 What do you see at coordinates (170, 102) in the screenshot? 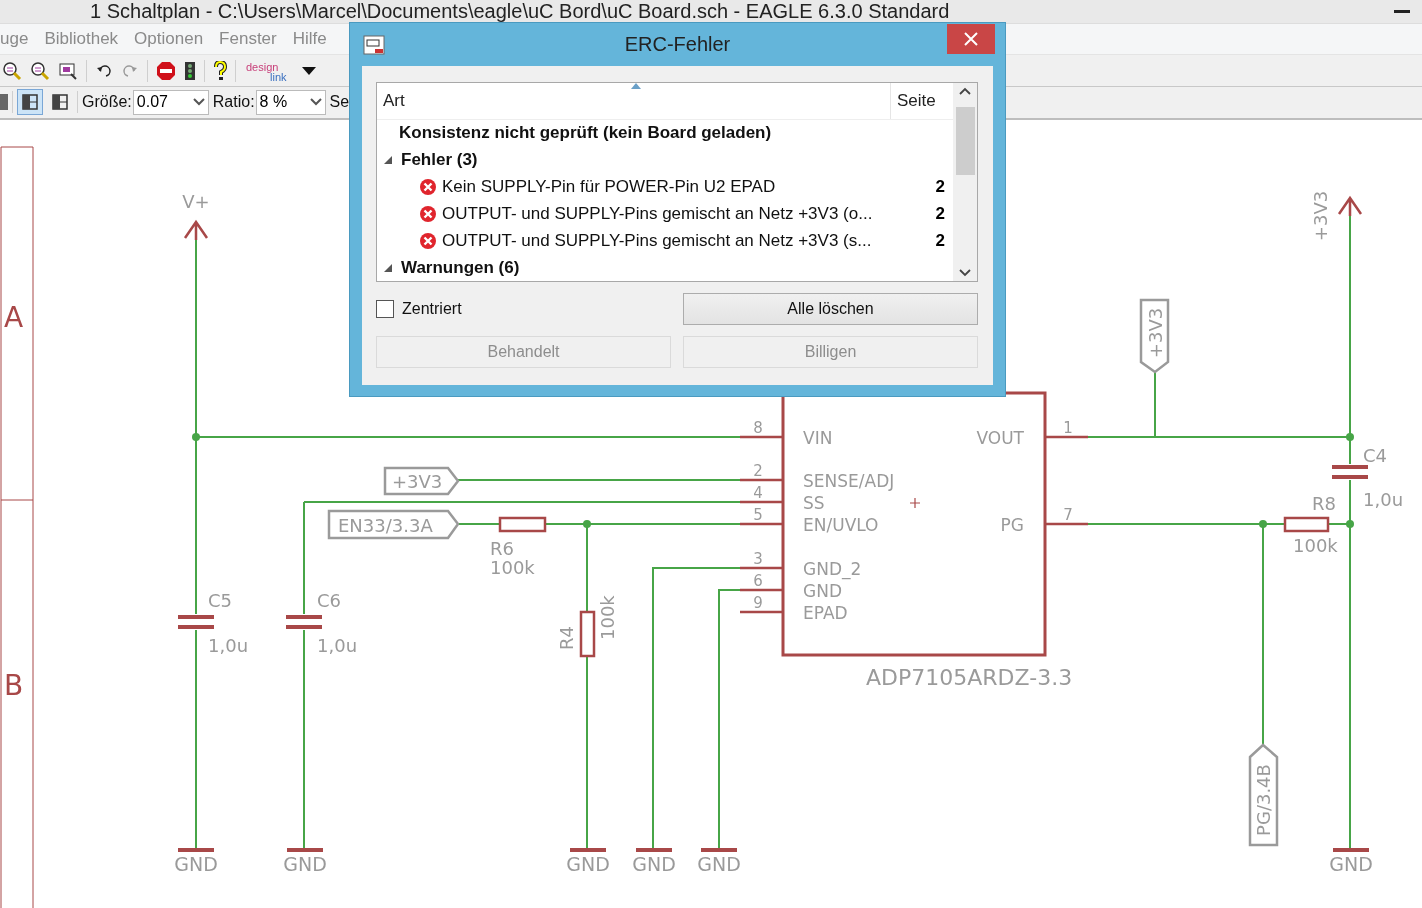
I see `dropdown-field: 0.07` at bounding box center [170, 102].